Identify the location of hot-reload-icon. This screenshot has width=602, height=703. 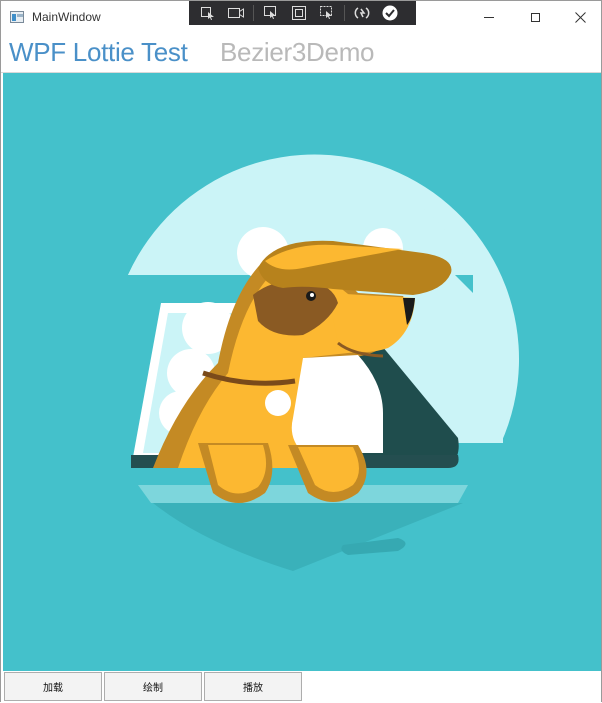
(362, 13).